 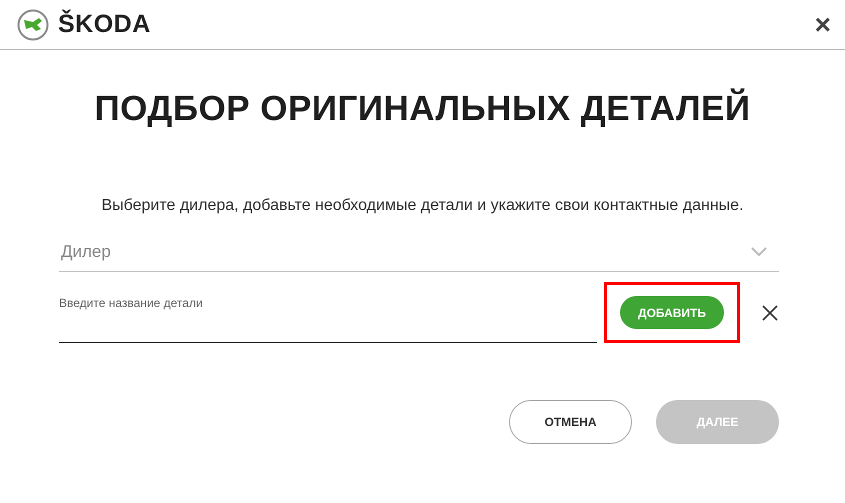 What do you see at coordinates (328, 312) in the screenshot?
I see `part-name-field: Введите название детали` at bounding box center [328, 312].